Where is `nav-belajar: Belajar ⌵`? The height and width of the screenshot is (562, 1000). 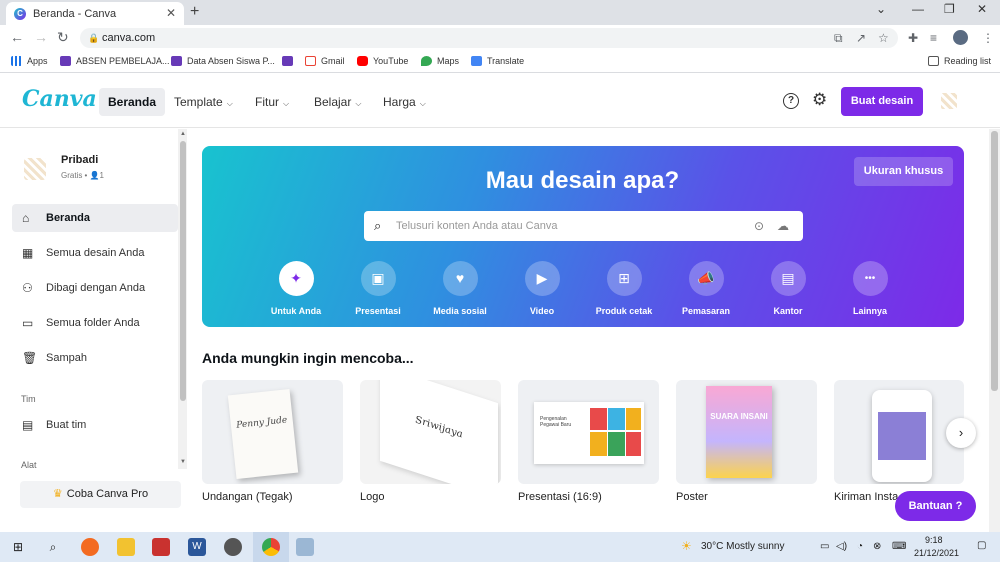
nav-belajar: Belajar ⌵ is located at coordinates (337, 102).